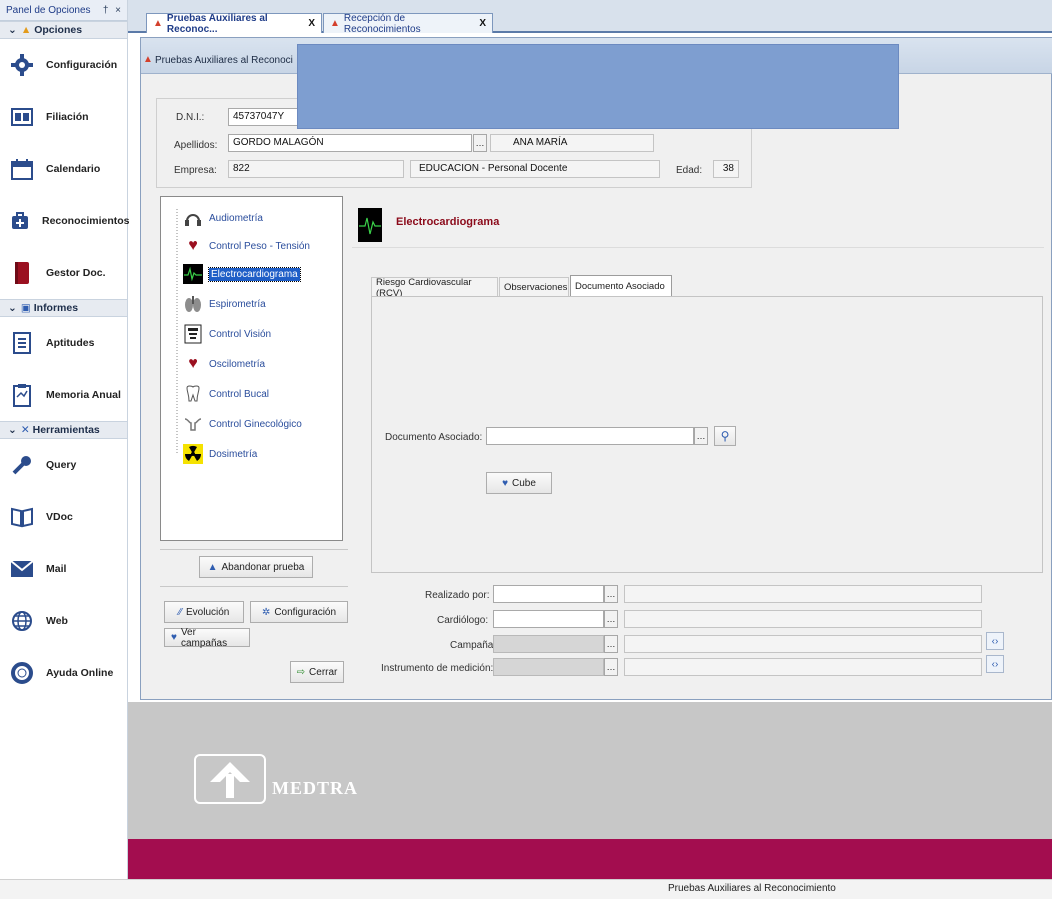  What do you see at coordinates (408, 24) in the screenshot?
I see `tab-recepcion-reconocimientos: ▲ Recepción de Reconocimientos X` at bounding box center [408, 24].